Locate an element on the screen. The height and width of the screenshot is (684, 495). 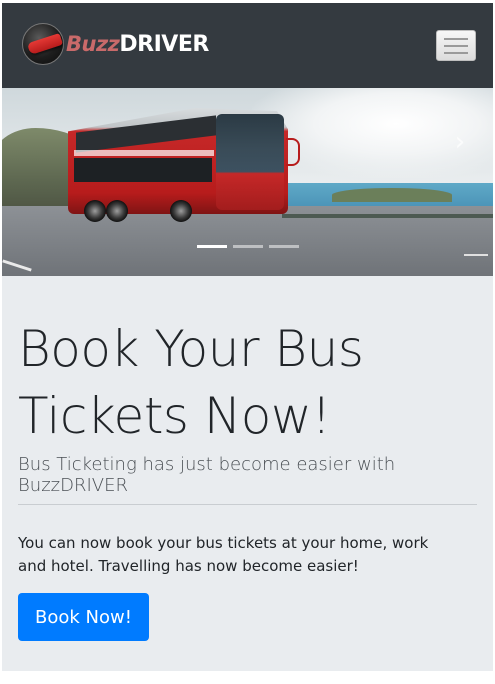
carousel-road-marking is located at coordinates (476, 255).